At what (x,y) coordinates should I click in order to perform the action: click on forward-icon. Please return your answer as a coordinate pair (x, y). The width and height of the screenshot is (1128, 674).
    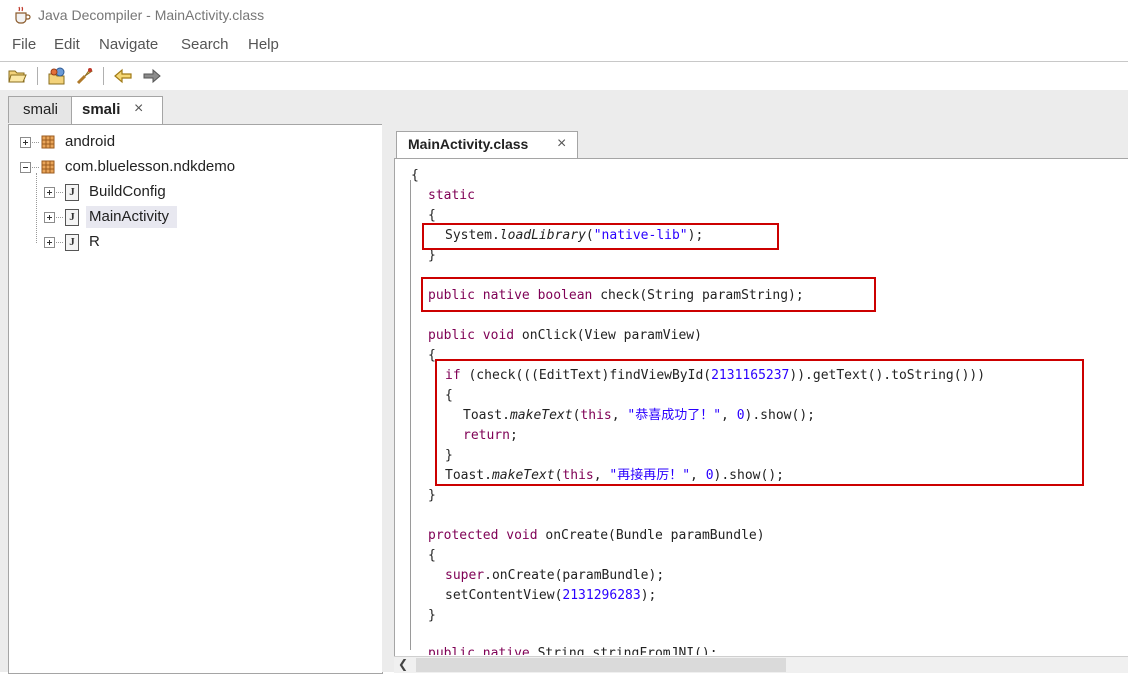
    Looking at the image, I should click on (152, 76).